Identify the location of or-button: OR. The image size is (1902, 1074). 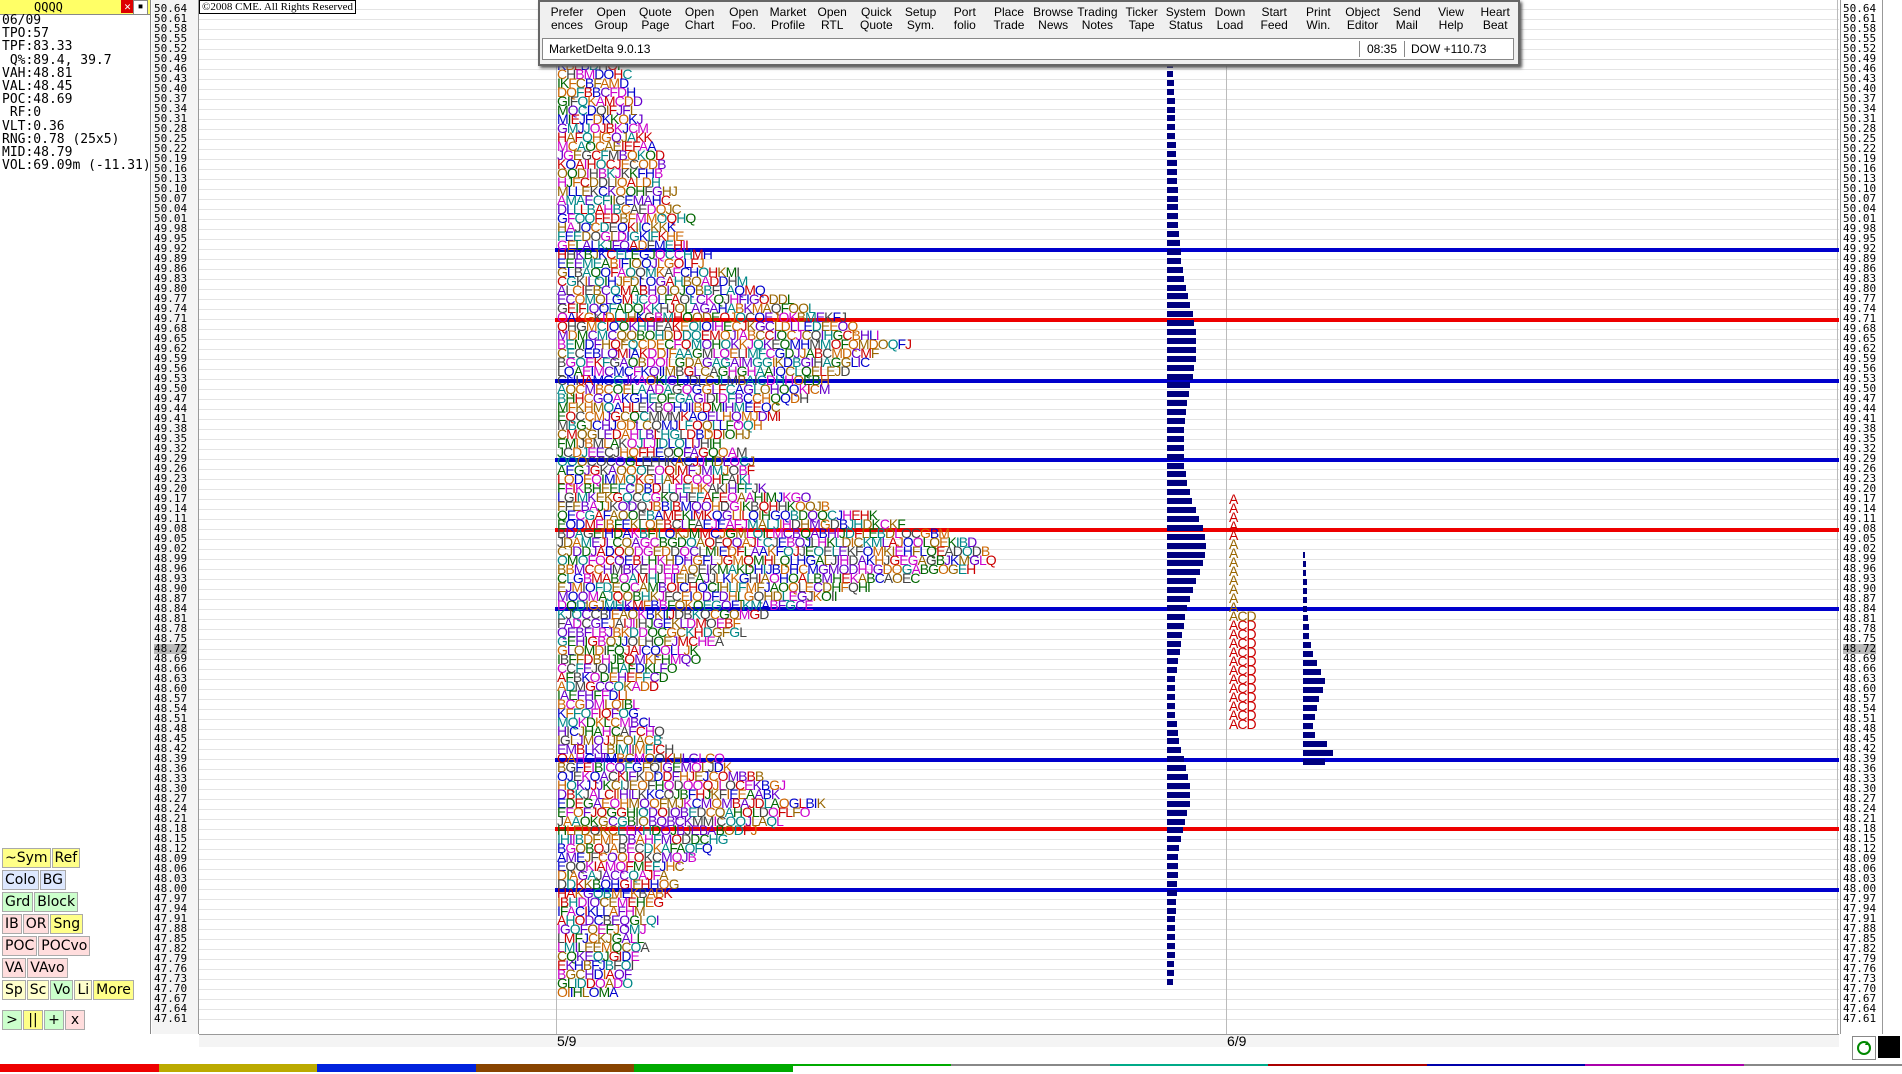
(36, 924).